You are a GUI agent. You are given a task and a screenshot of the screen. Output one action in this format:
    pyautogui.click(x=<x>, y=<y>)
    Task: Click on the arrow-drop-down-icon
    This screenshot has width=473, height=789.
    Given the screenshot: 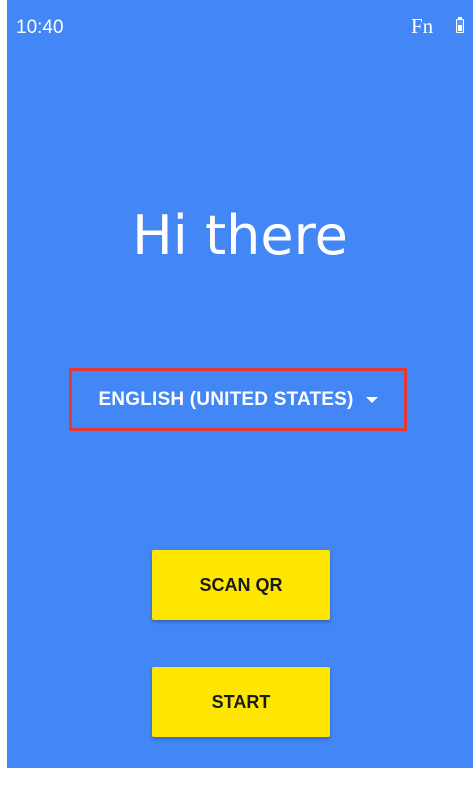 What is the action you would take?
    pyautogui.click(x=371, y=399)
    